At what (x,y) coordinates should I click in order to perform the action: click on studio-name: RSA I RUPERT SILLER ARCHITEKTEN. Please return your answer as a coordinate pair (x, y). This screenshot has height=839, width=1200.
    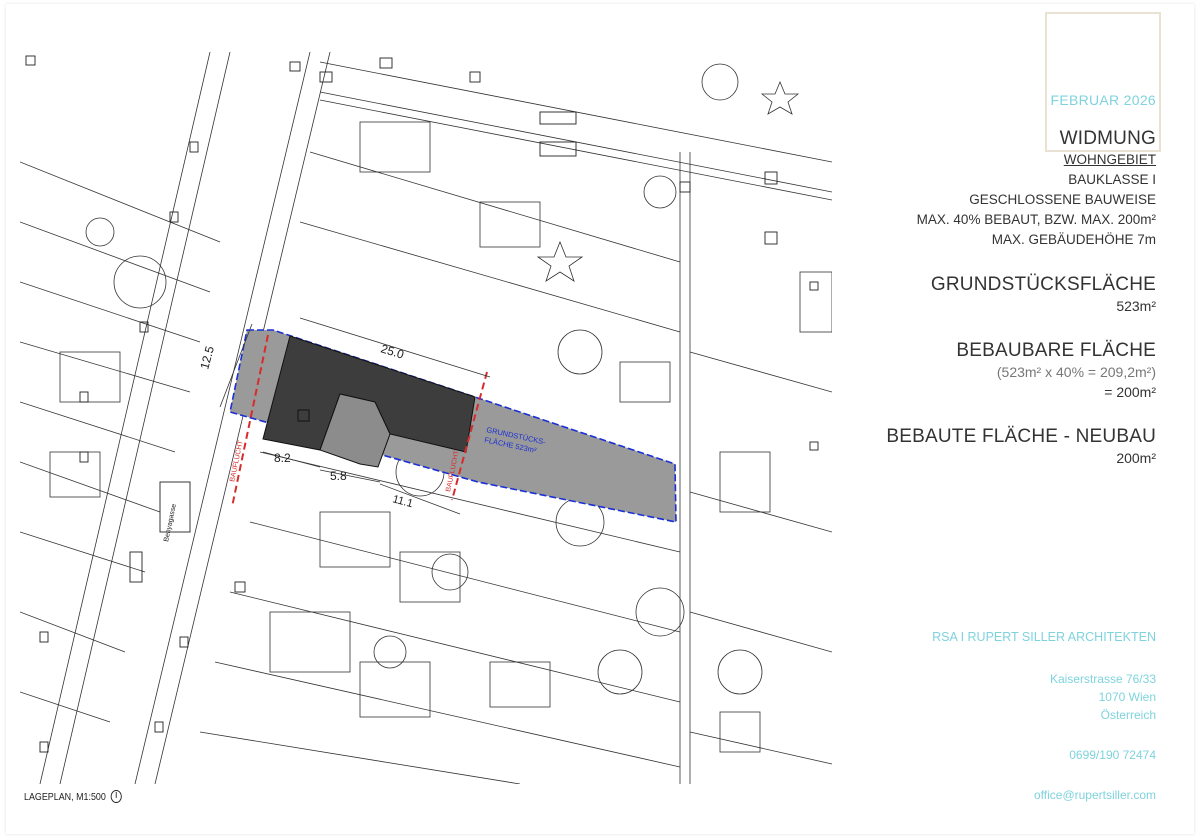
    Looking at the image, I should click on (1044, 637).